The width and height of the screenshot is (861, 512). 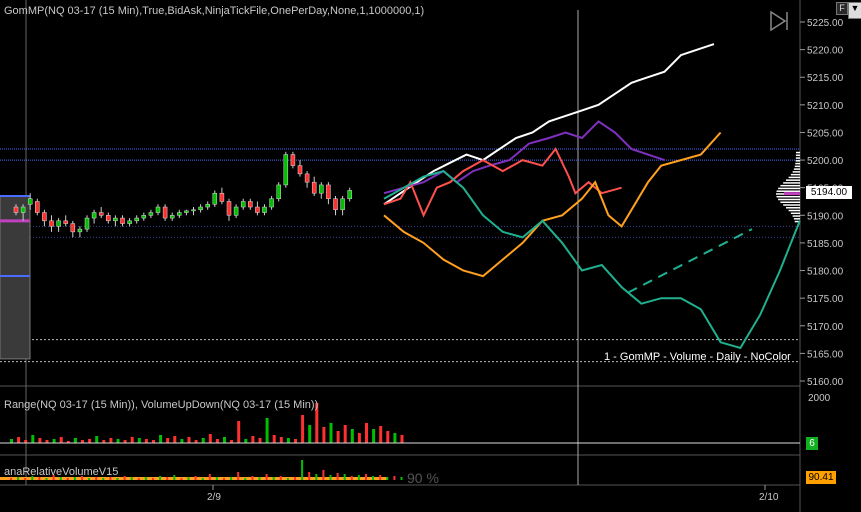 What do you see at coordinates (690, 261) in the screenshot?
I see `projection-dashed-line` at bounding box center [690, 261].